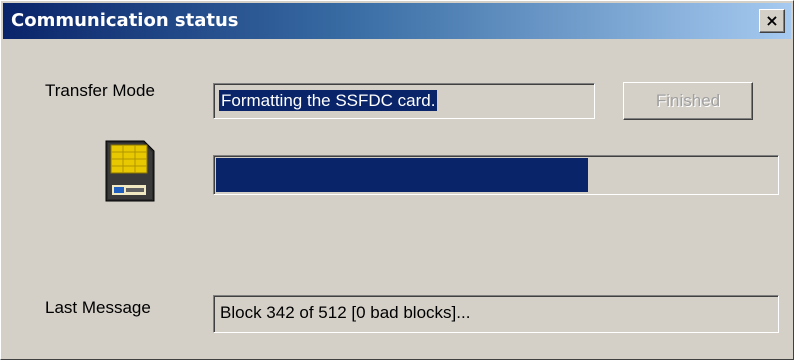 Image resolution: width=794 pixels, height=360 pixels. Describe the element at coordinates (328, 100) in the screenshot. I see `transfer-mode-value: Formatting the SSFDC card.` at that location.